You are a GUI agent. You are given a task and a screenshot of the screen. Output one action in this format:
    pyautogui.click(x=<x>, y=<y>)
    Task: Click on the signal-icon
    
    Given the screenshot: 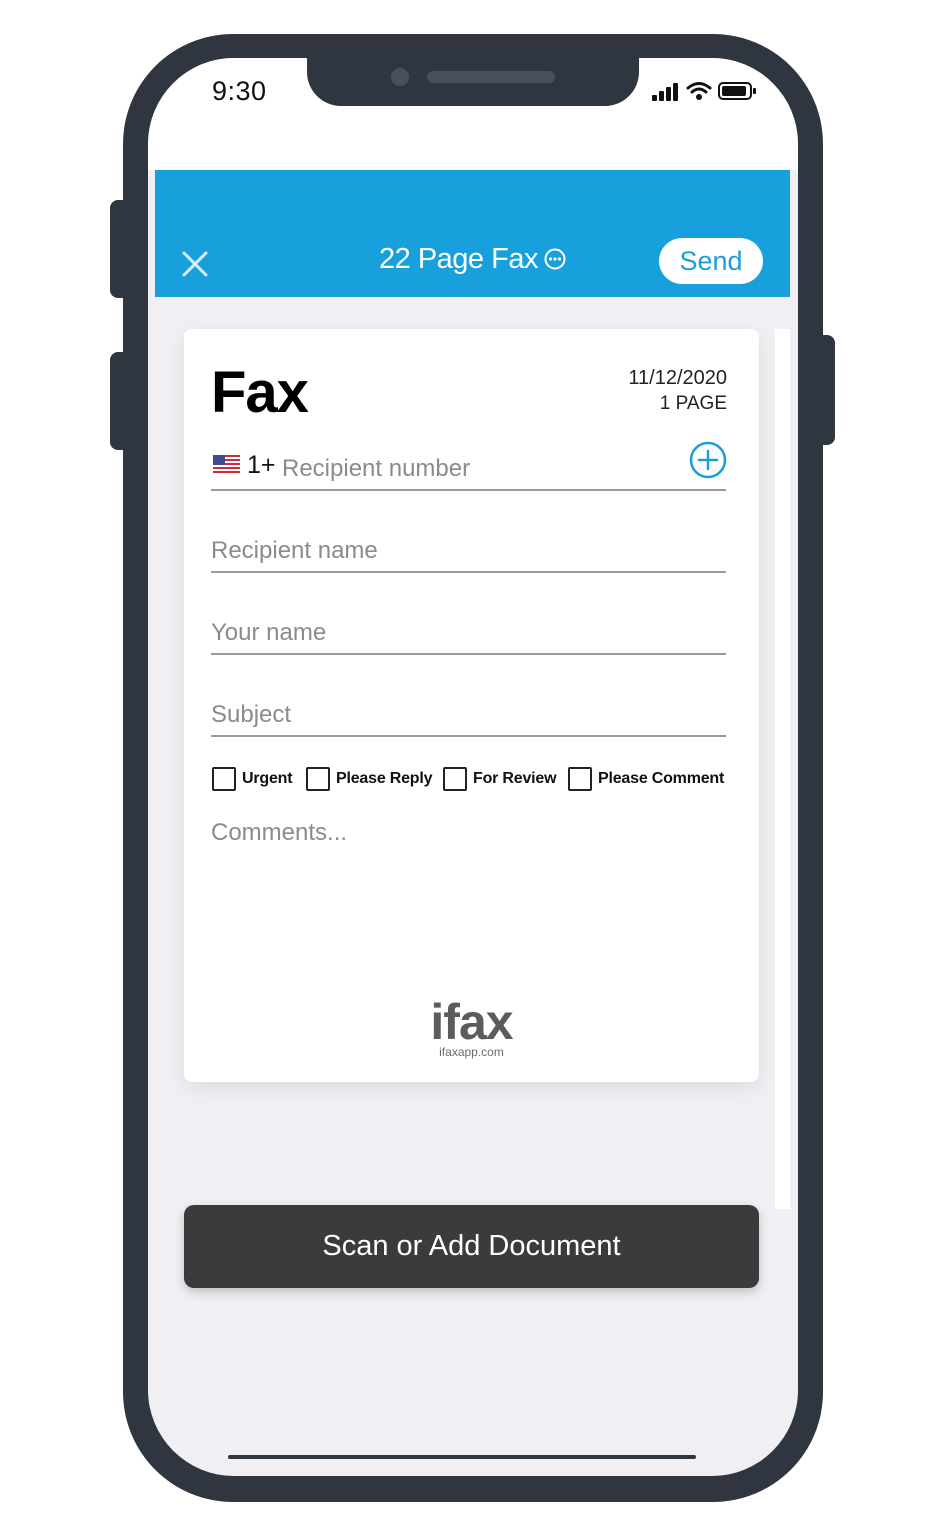 What is the action you would take?
    pyautogui.click(x=665, y=92)
    